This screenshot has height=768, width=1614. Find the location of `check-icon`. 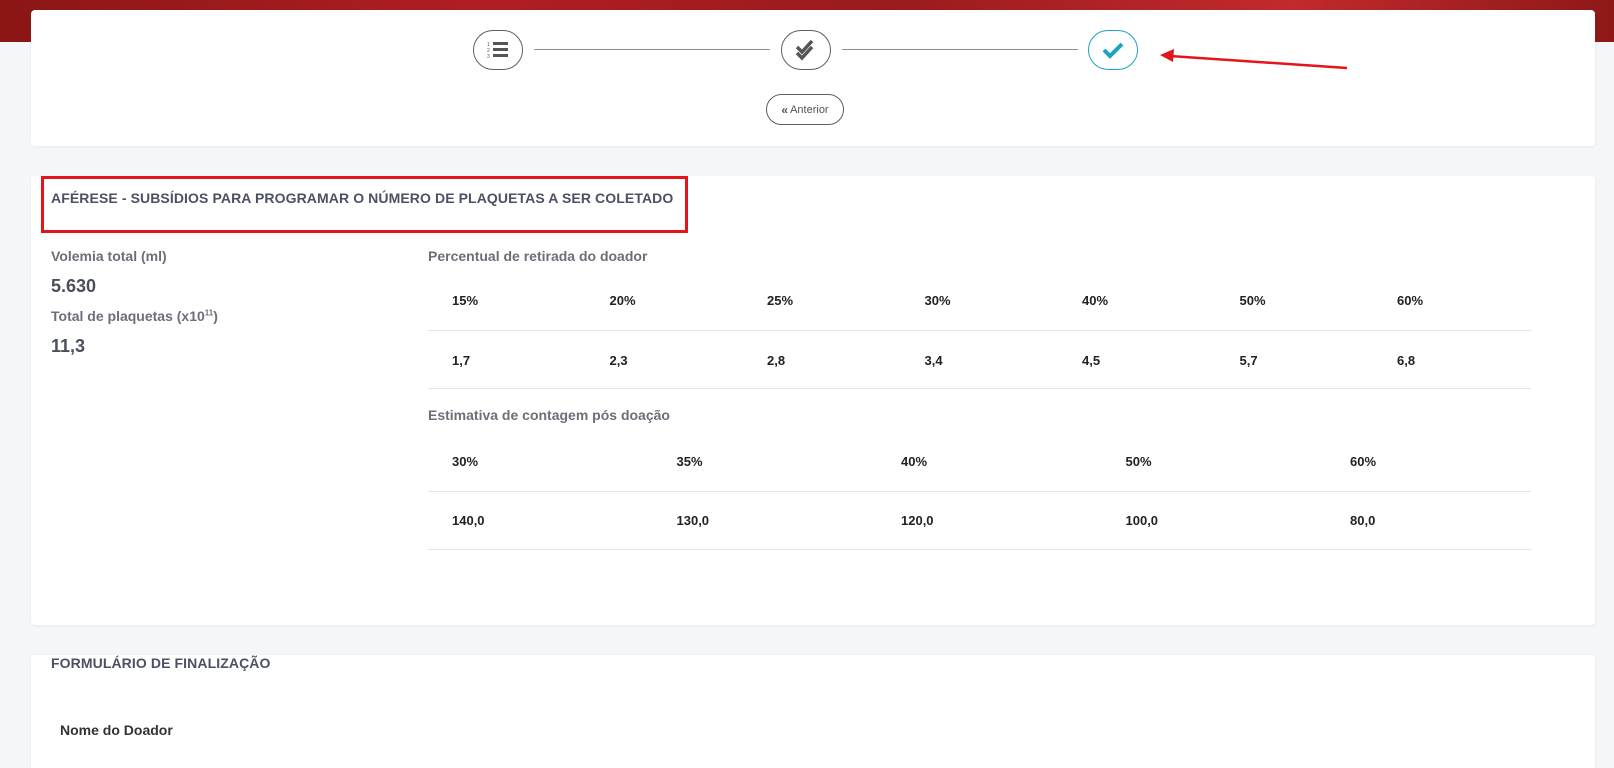

check-icon is located at coordinates (1113, 50).